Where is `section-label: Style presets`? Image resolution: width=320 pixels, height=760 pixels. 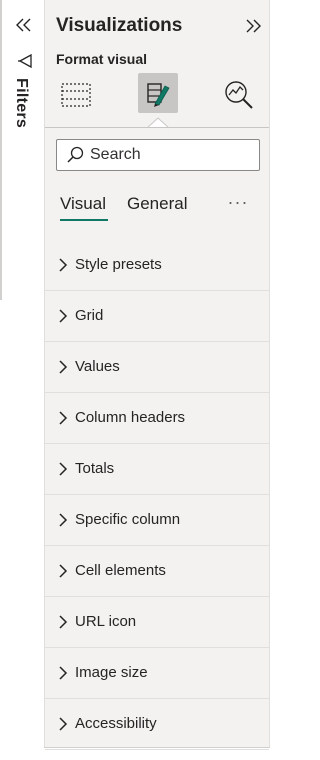
section-label: Style presets is located at coordinates (118, 264).